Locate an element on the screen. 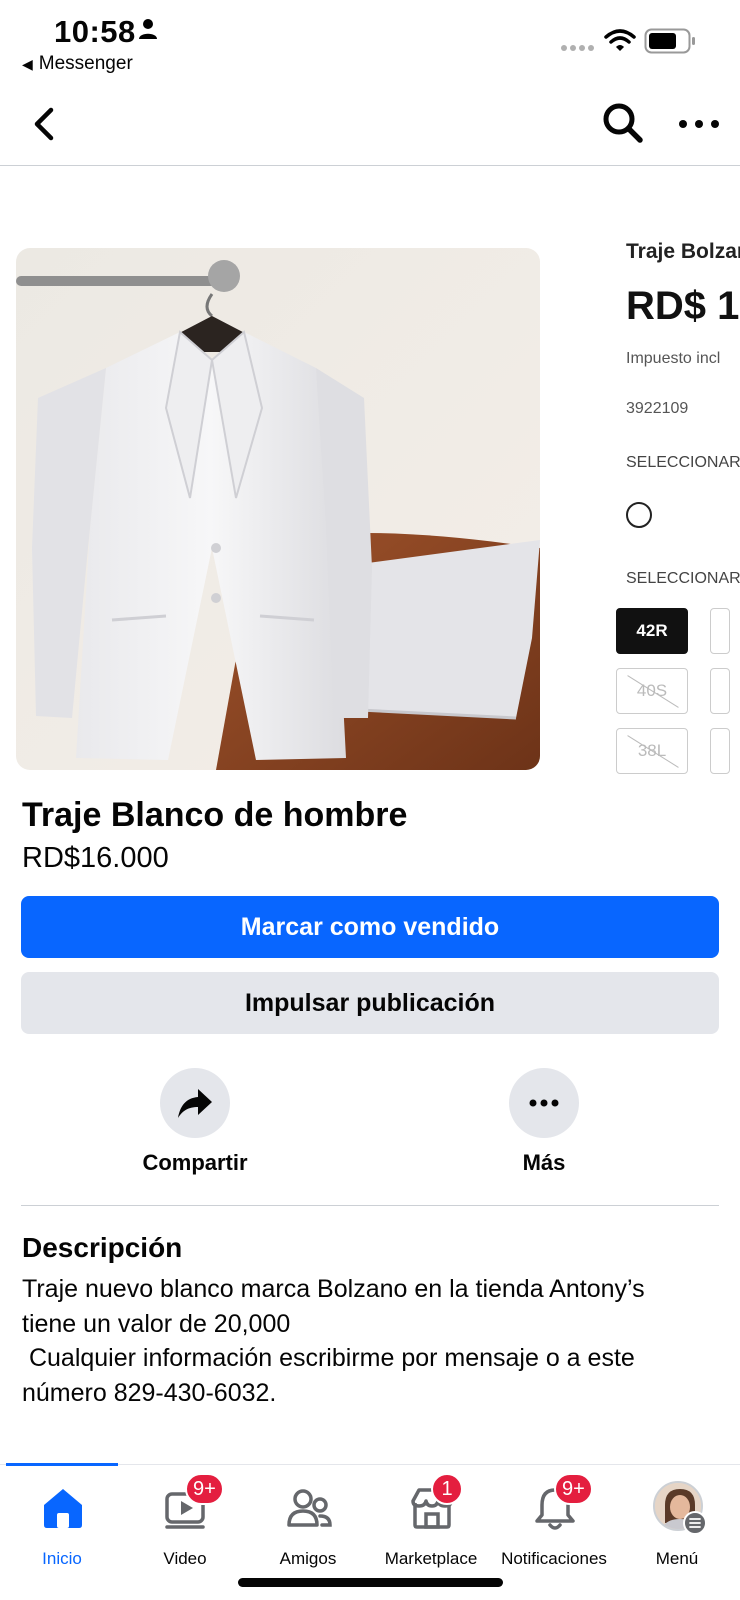 The width and height of the screenshot is (740, 1600). more-button is located at coordinates (544, 1103).